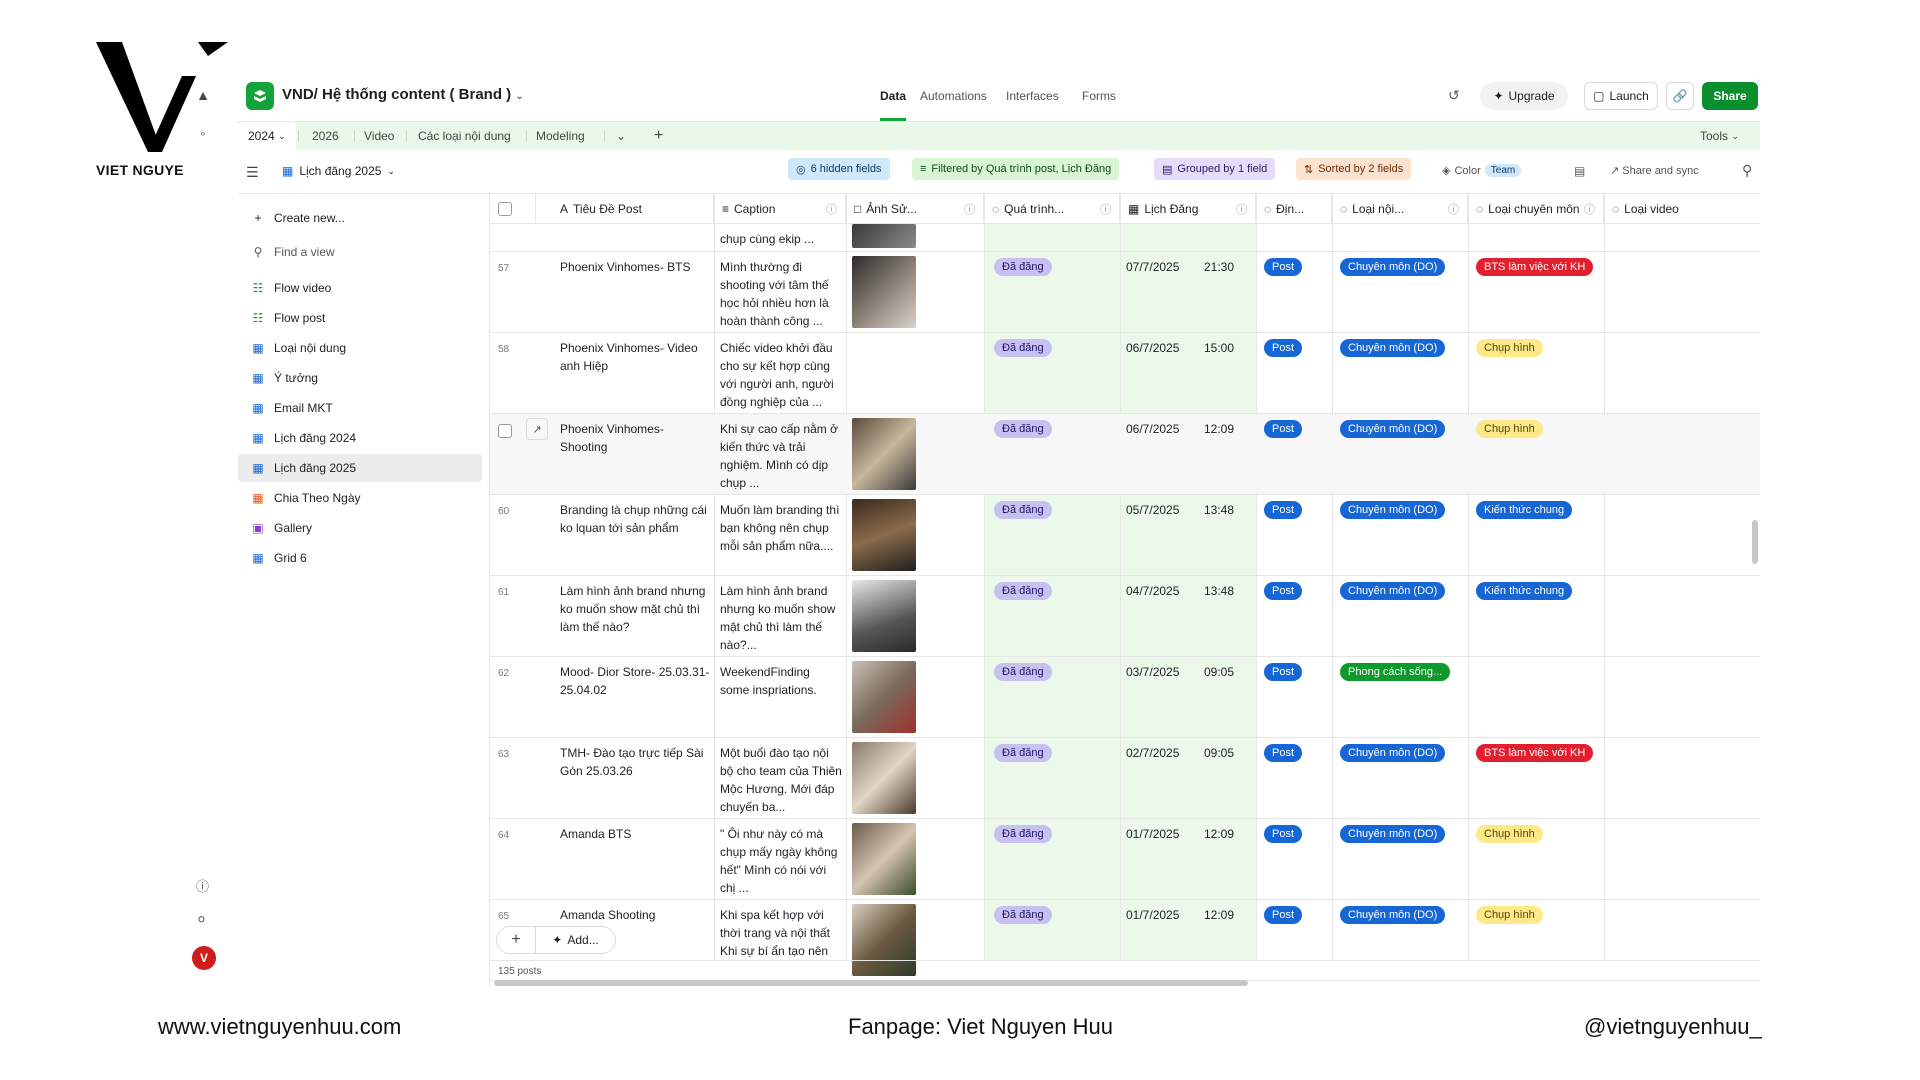 This screenshot has width=1920, height=1080. I want to click on specialty-badge: Kiến thức chung, so click(1524, 591).